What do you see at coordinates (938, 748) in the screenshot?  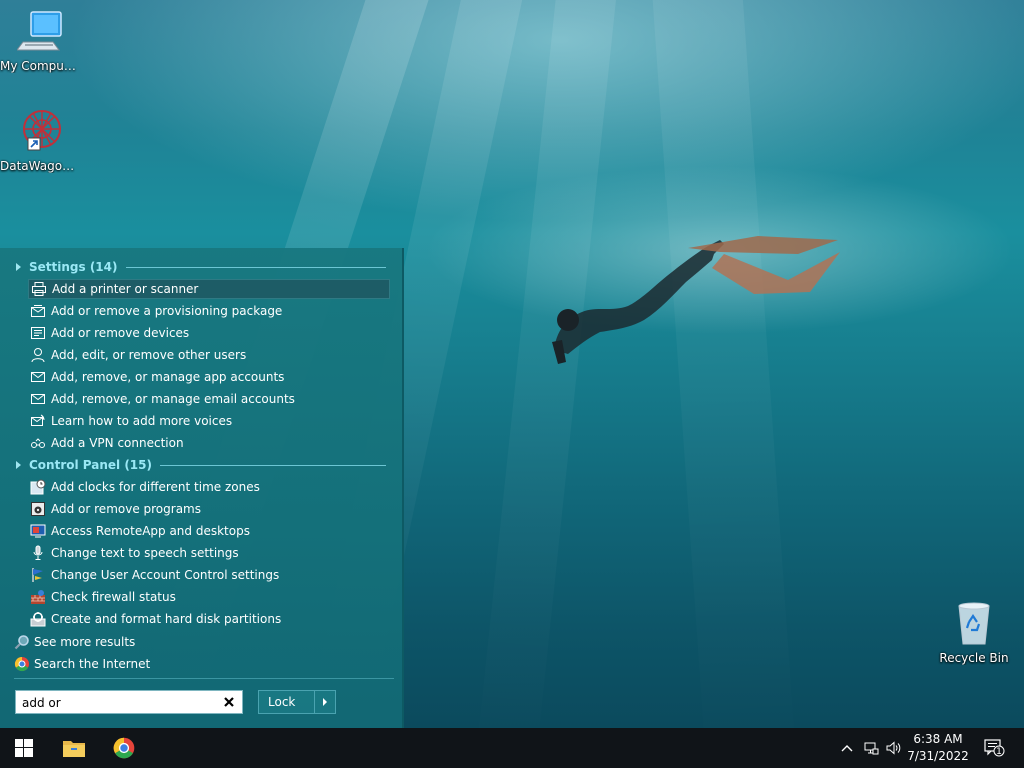 I see `taskbar-clock: 6:38 AM 7/31/2022` at bounding box center [938, 748].